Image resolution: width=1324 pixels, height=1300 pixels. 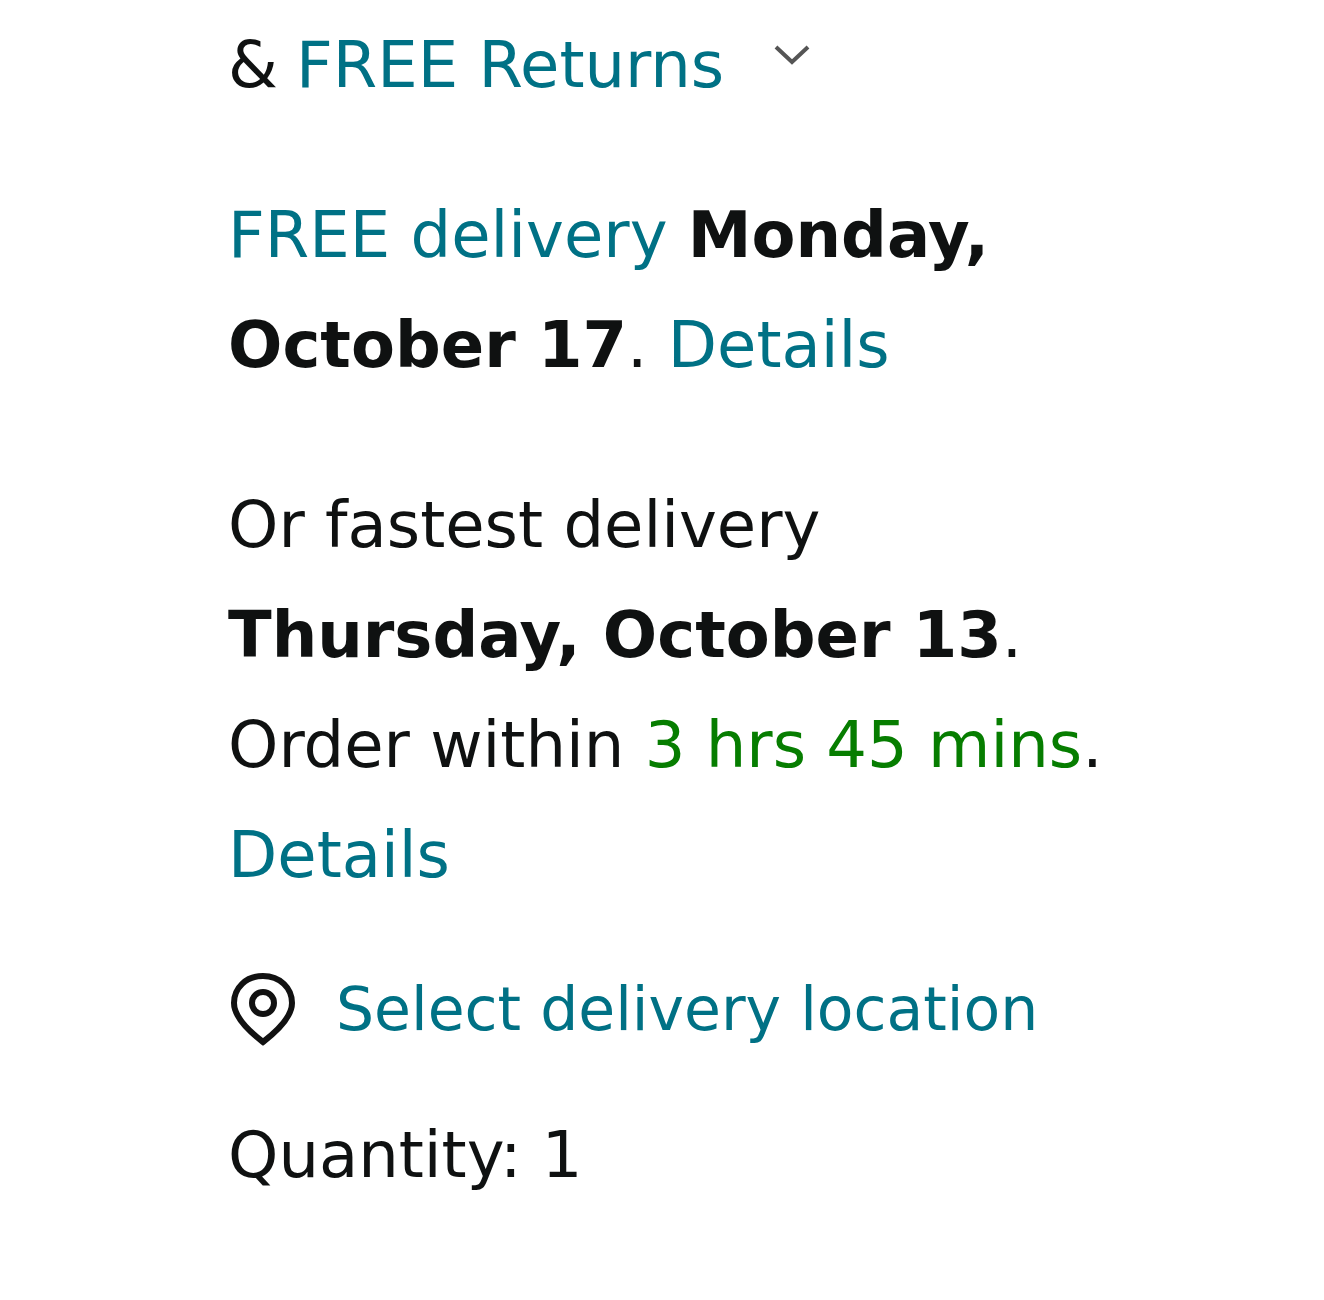 I want to click on delivery-text: FREE delivery Monday, October 17. Details, so click(x=609, y=290).